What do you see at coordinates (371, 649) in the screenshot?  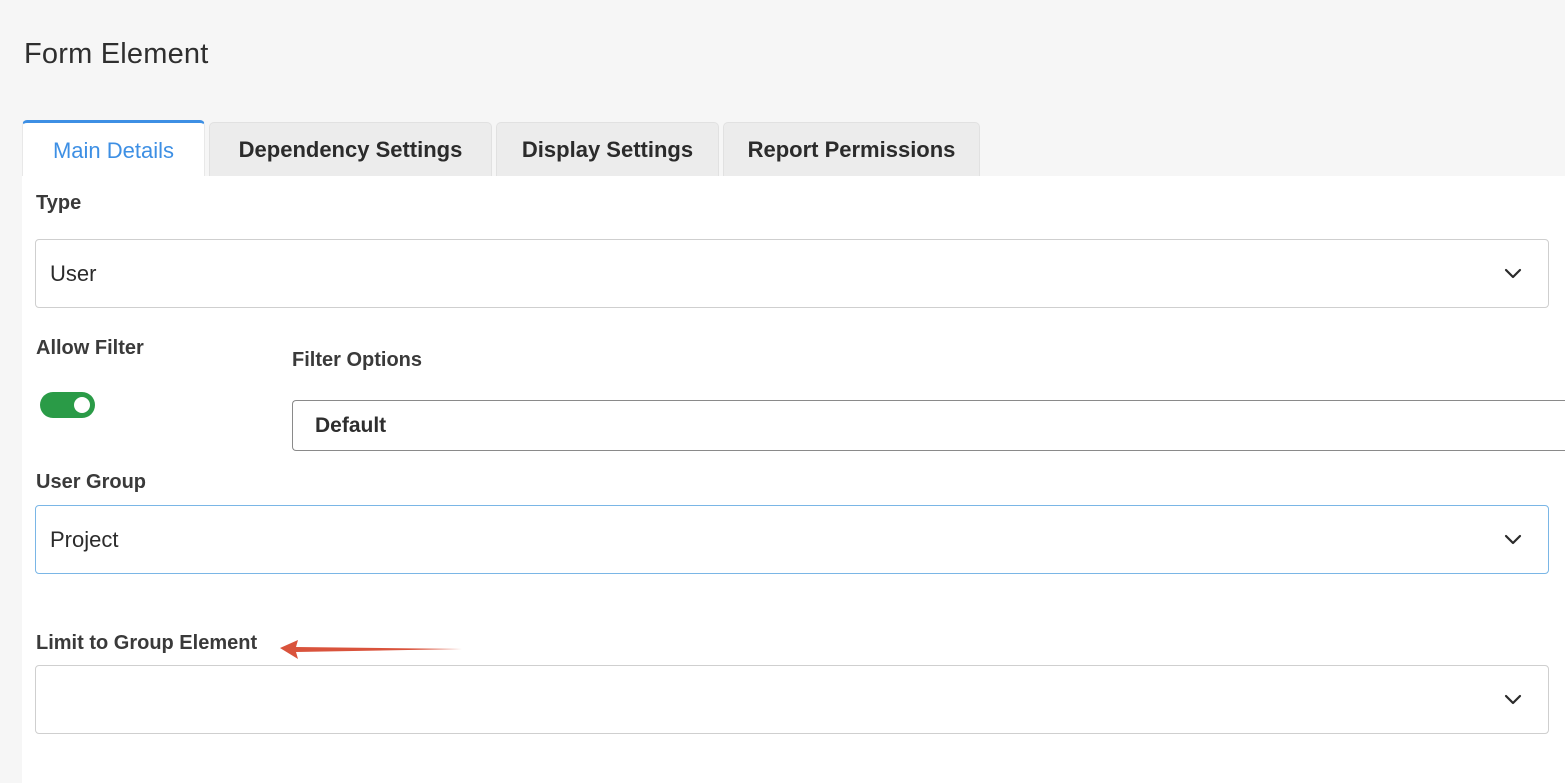 I see `red-arrow-icon` at bounding box center [371, 649].